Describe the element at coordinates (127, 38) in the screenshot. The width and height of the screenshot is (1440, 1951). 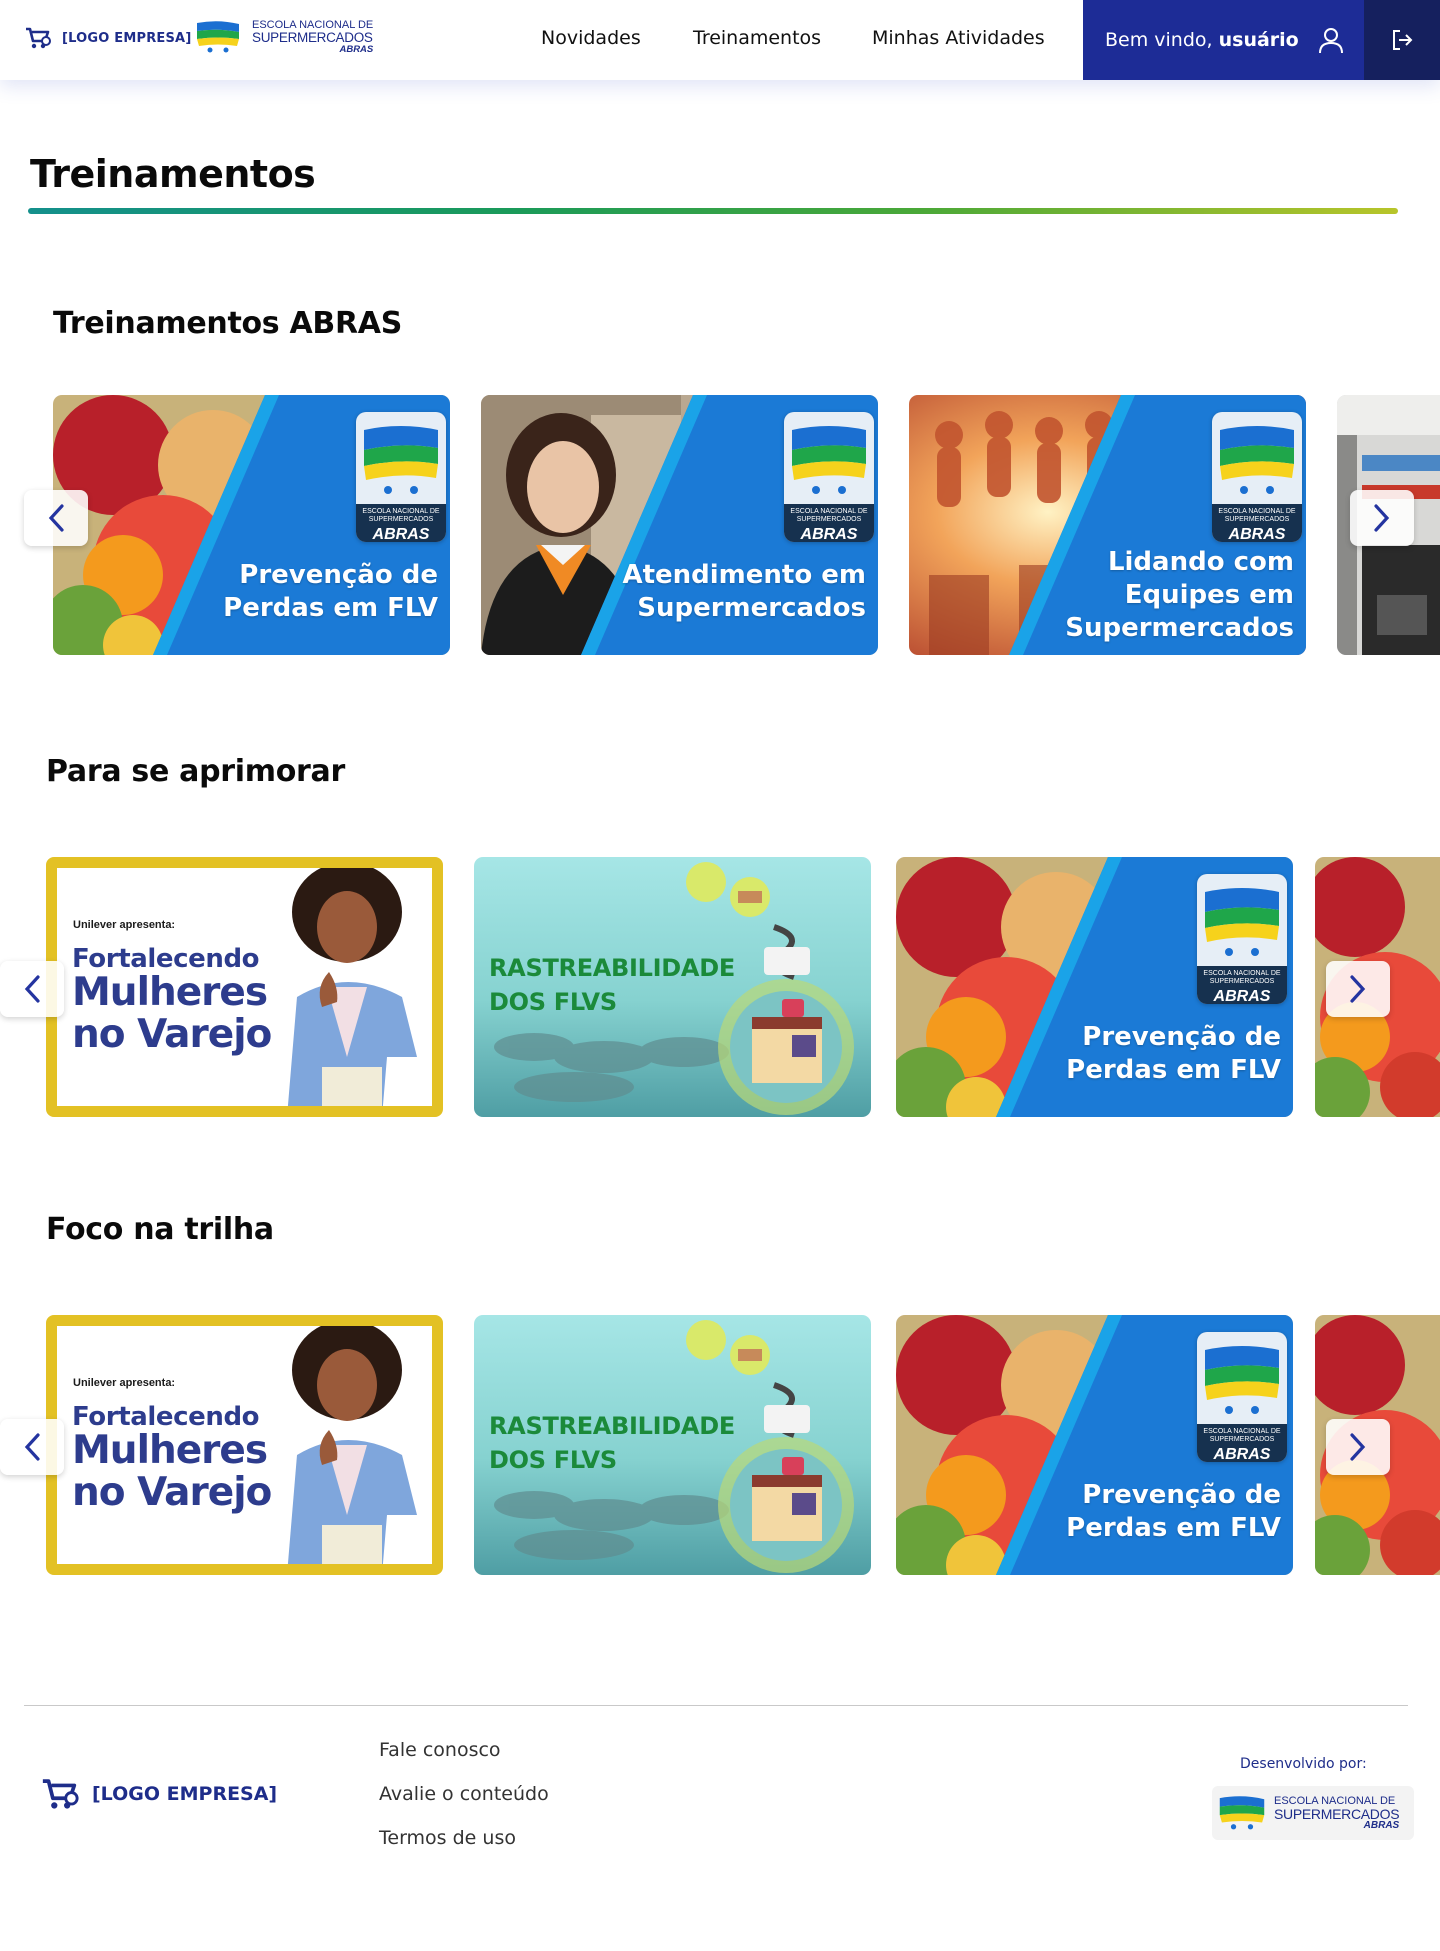
I see `company-logo-text: [LOGO EMPRESA]` at that location.